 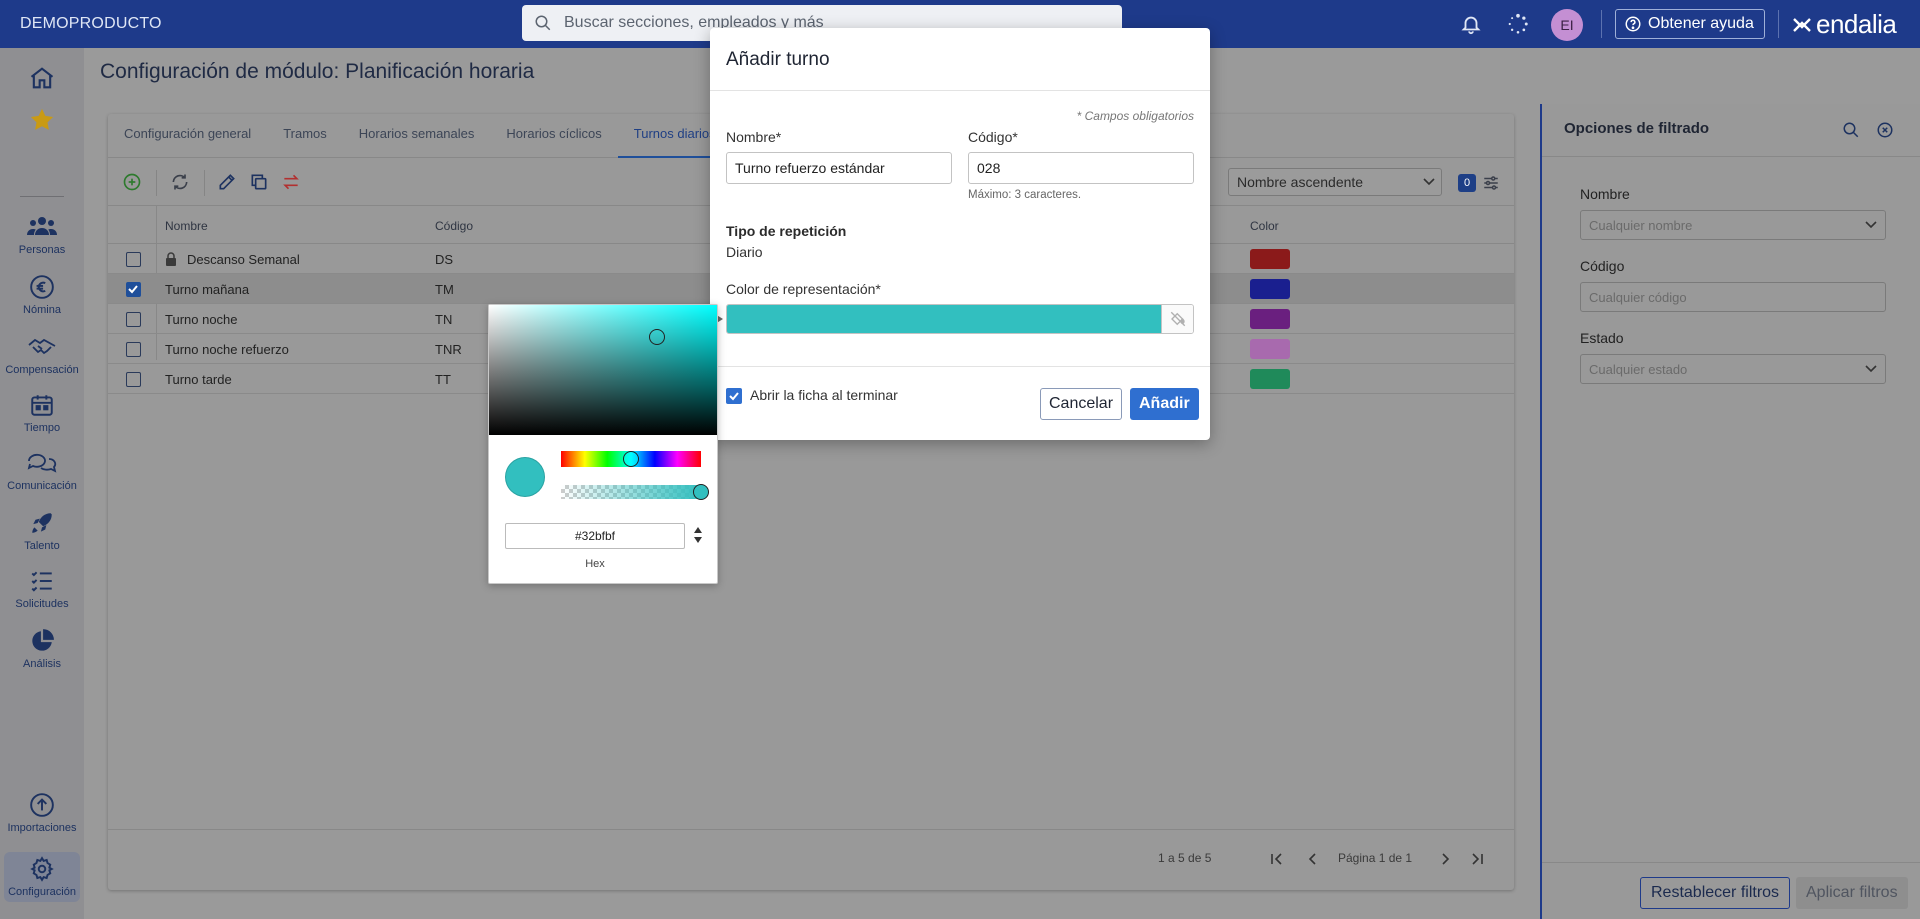 I want to click on tab-horarios-ciclicos: Horarios cíclicos, so click(x=553, y=136).